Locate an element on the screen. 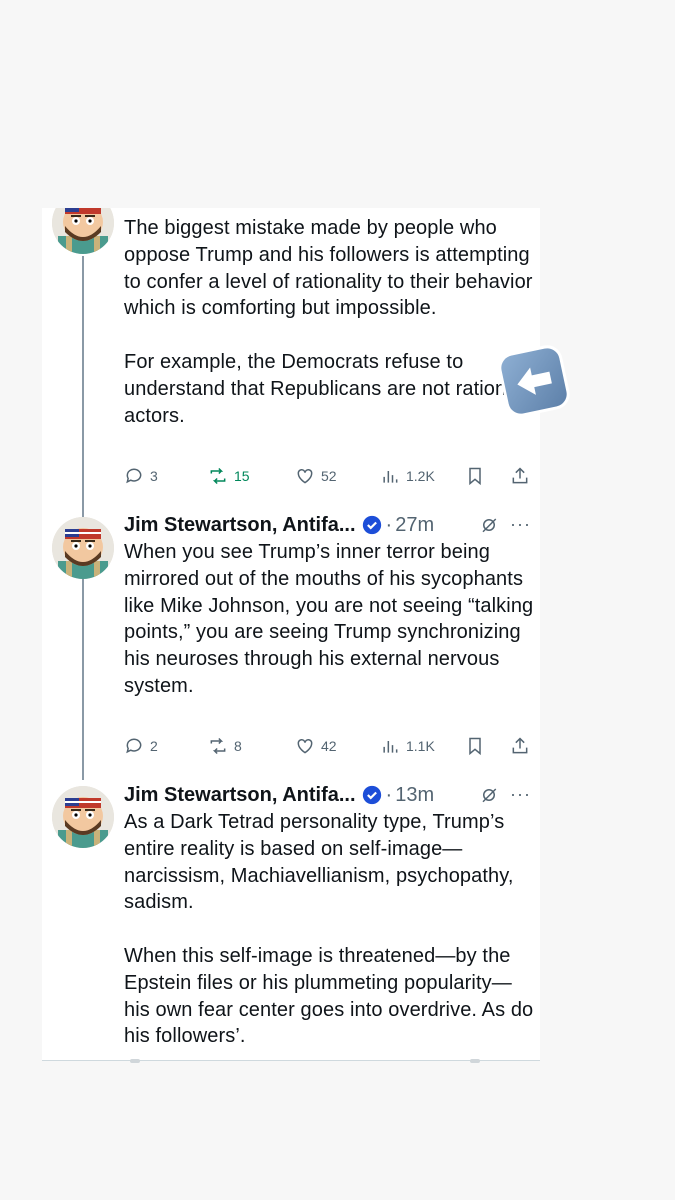 This screenshot has width=675, height=1200. like-count: 52 is located at coordinates (329, 476).